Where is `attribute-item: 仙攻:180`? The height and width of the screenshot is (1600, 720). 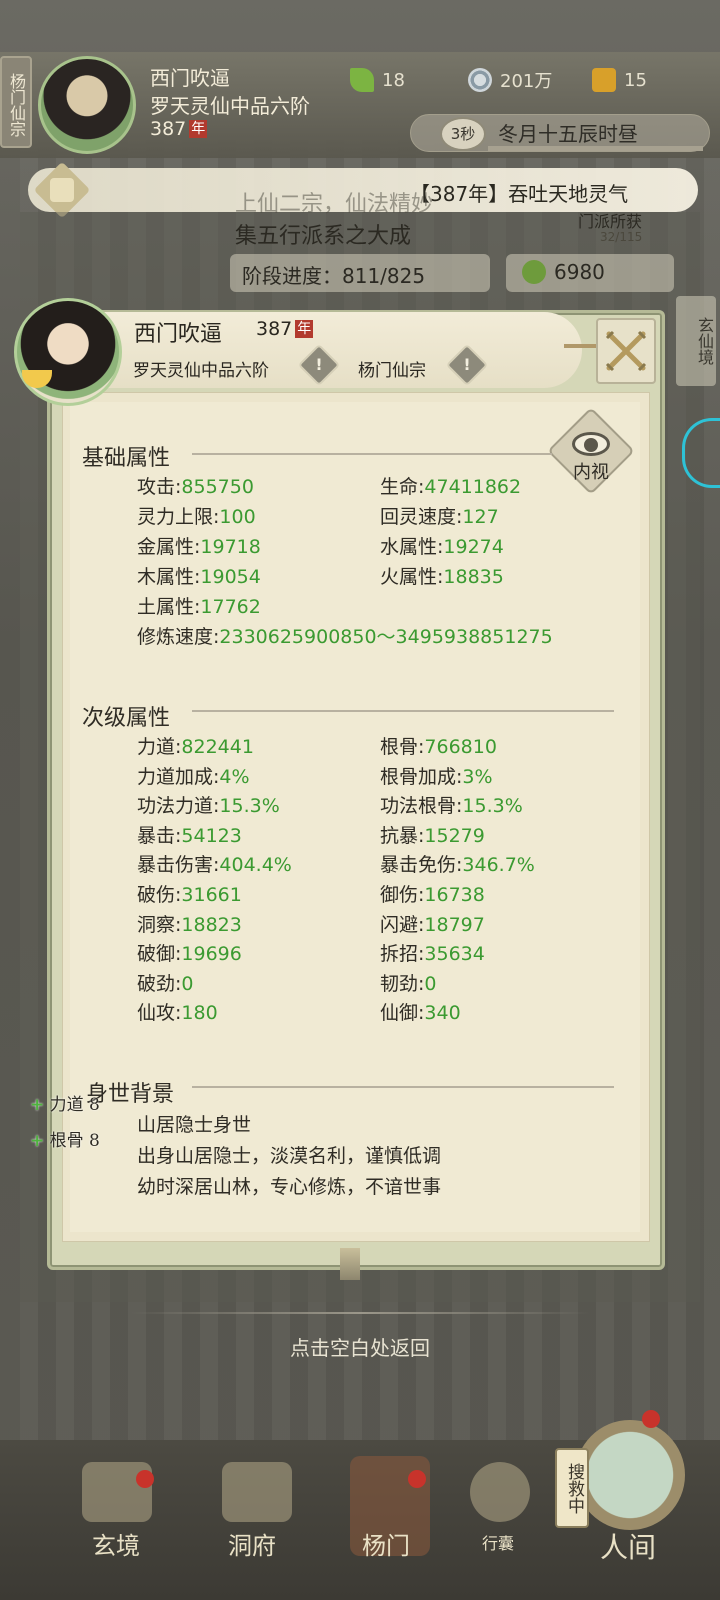
attribute-item: 仙攻:180 is located at coordinates (177, 1011).